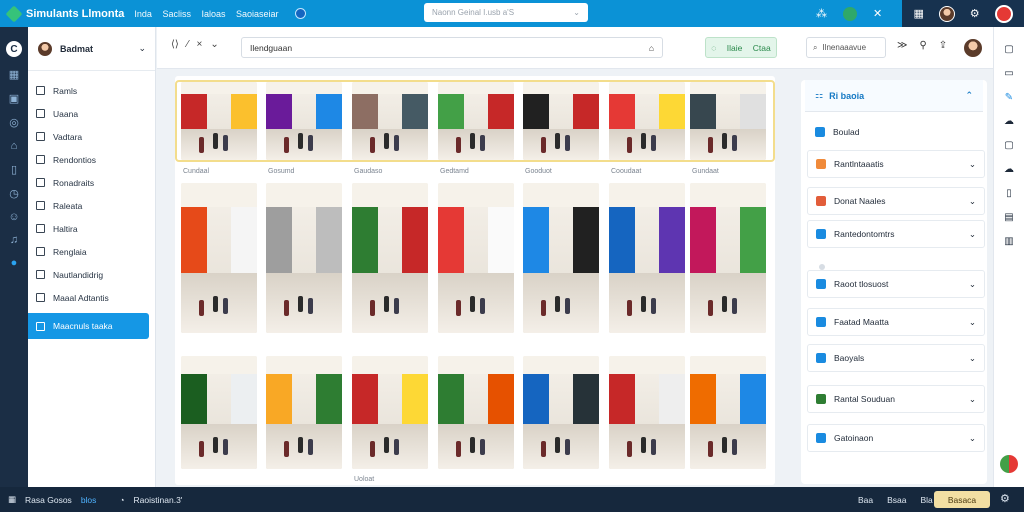 This screenshot has width=1024, height=512. Describe the element at coordinates (14, 240) in the screenshot. I see `bell-icon: ♫` at that location.